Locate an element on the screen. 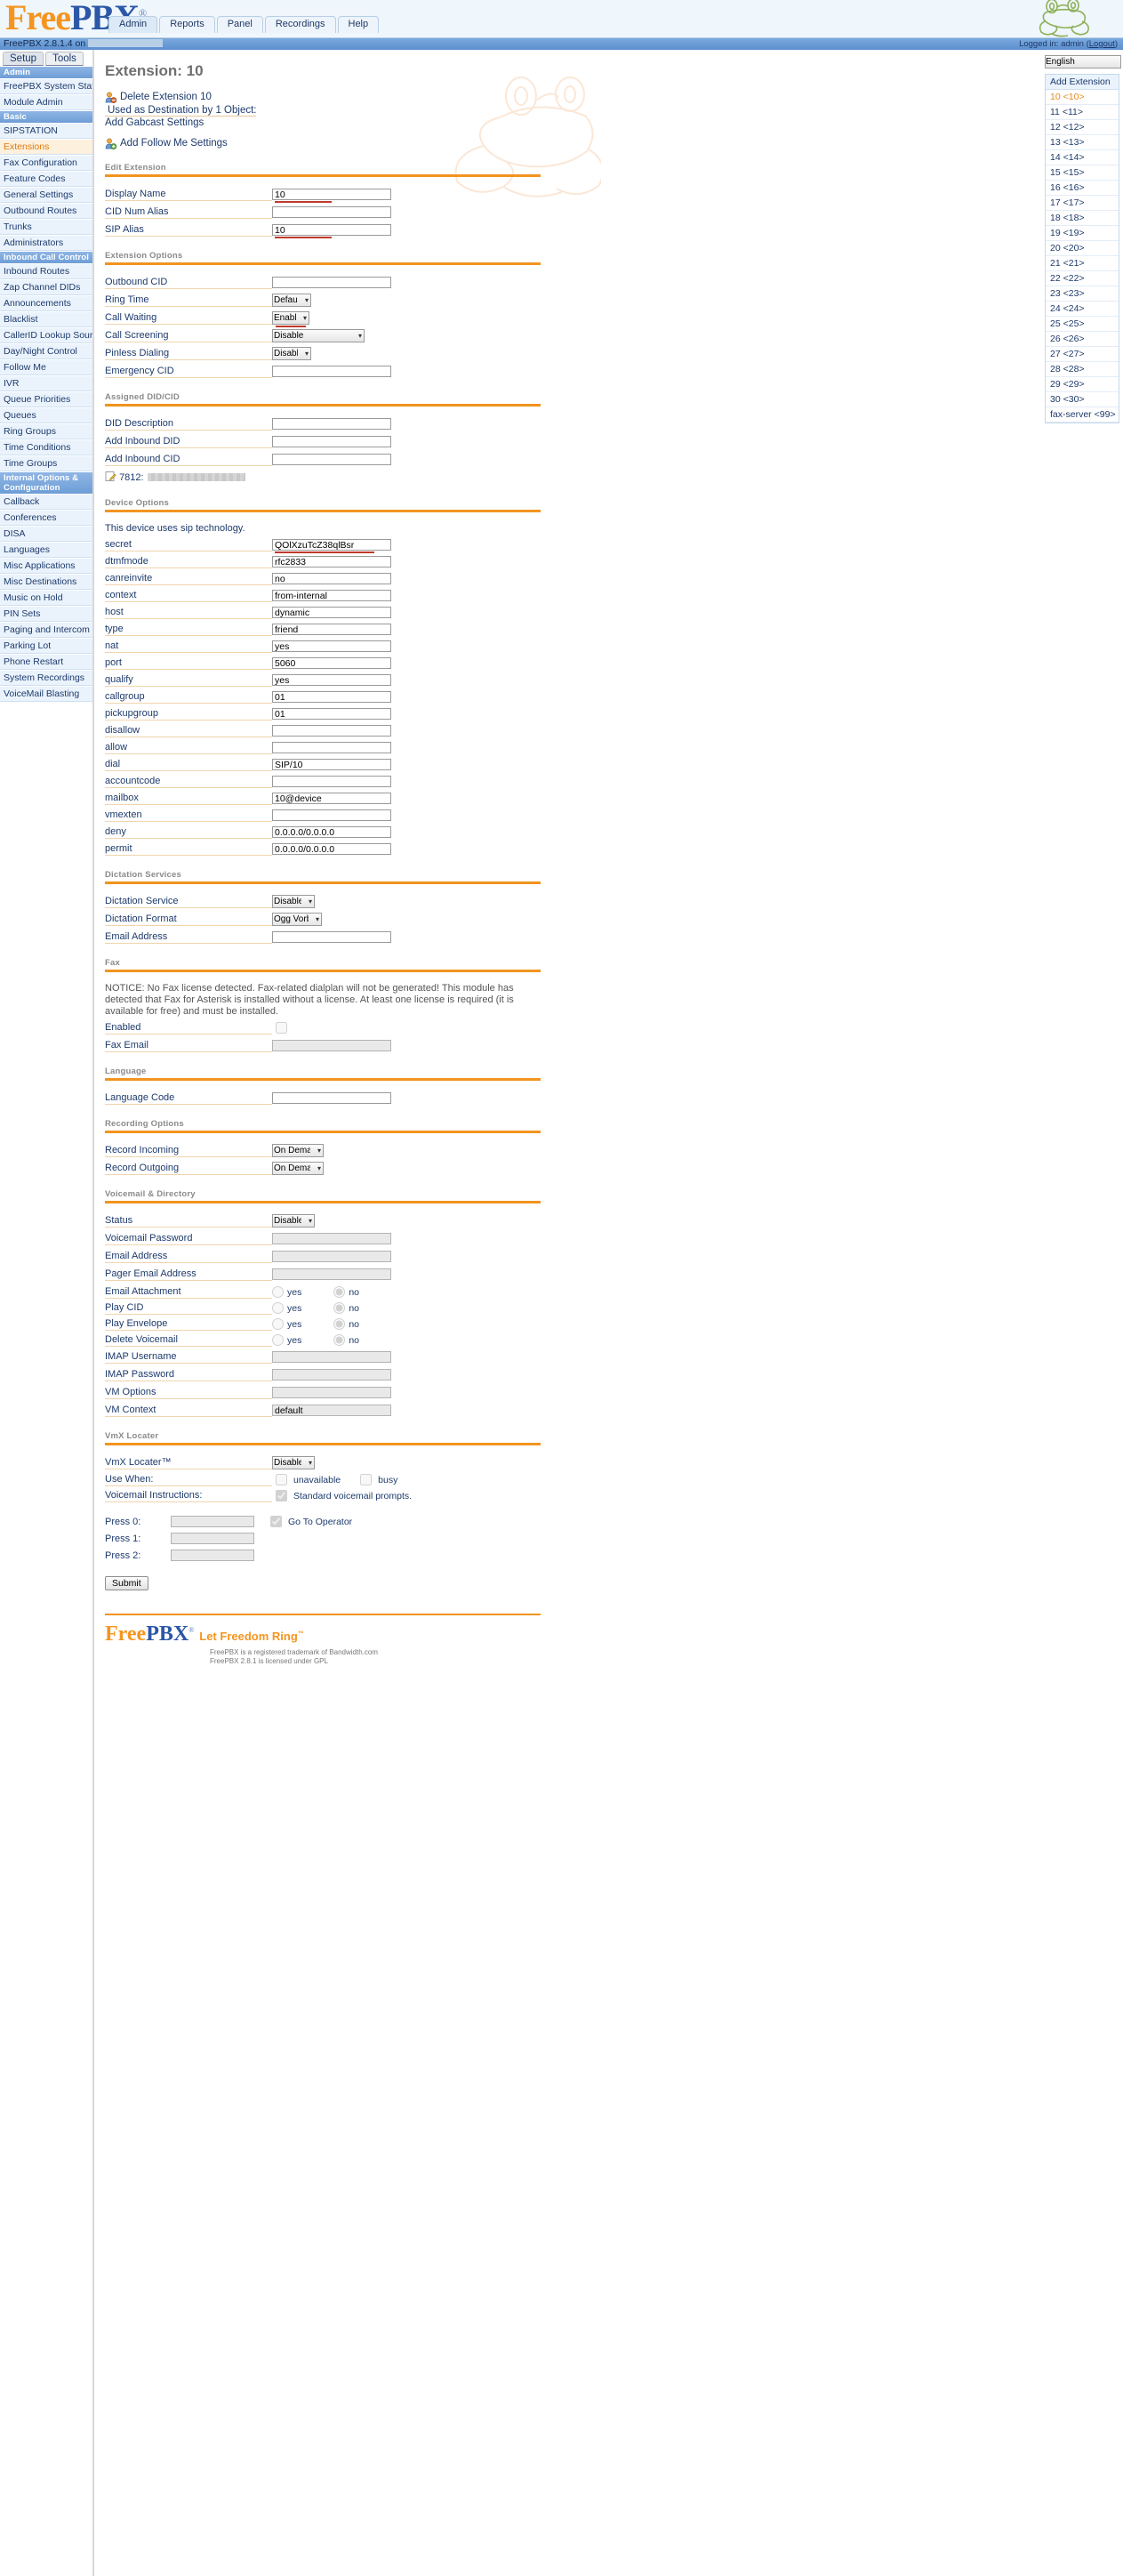 The width and height of the screenshot is (1123, 2576). extension-list-item: 27 <27> is located at coordinates (1082, 354).